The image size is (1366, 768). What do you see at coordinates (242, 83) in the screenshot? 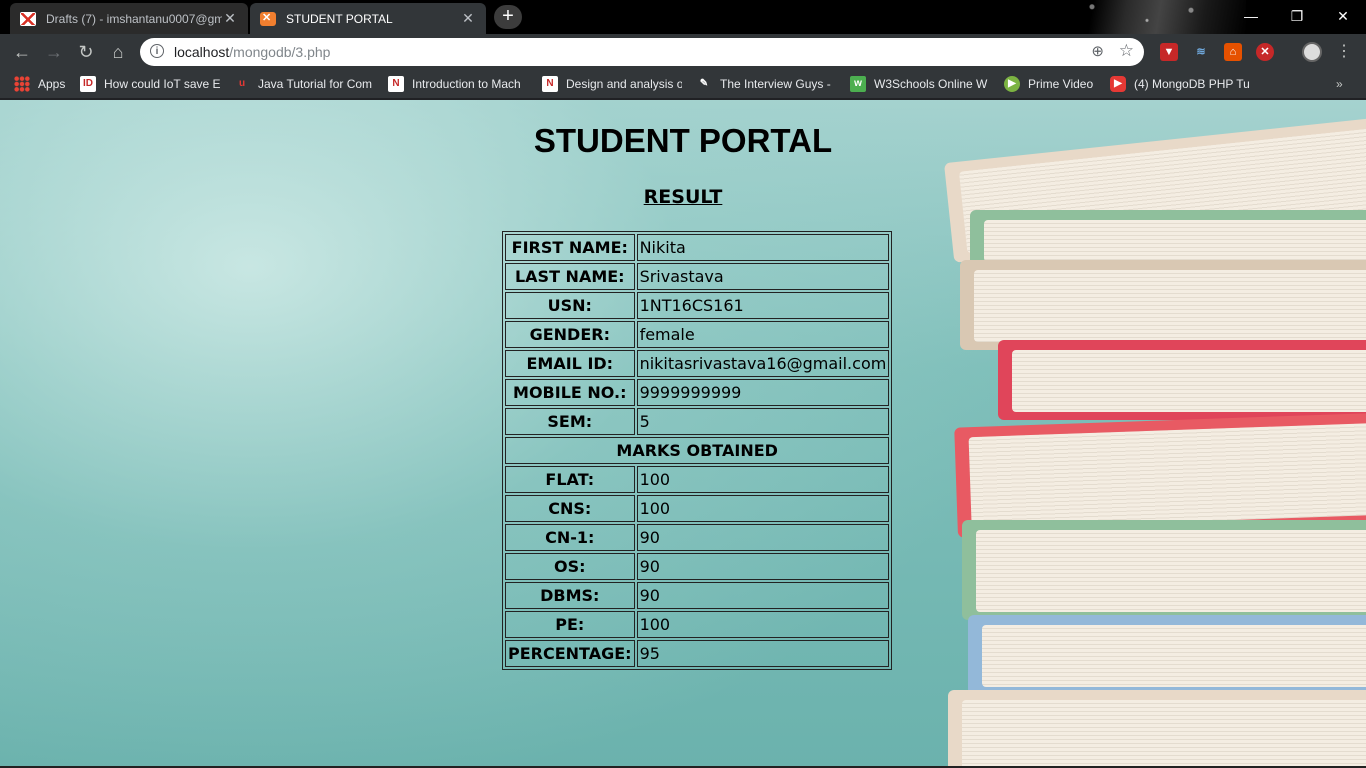
I see `udemy-icon: u` at bounding box center [242, 83].